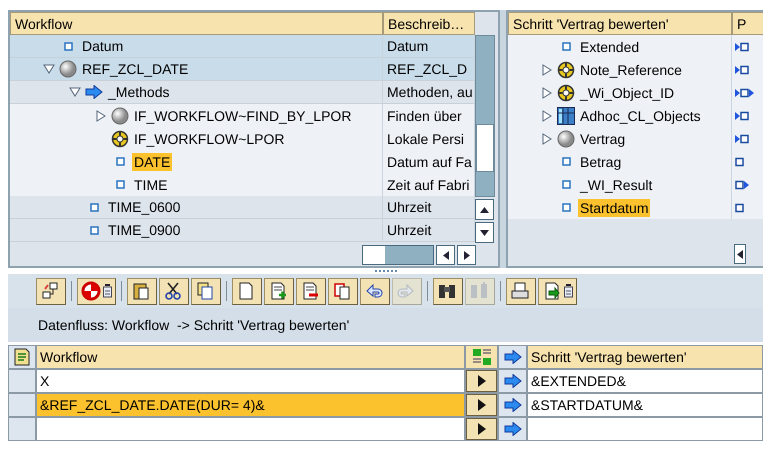 This screenshot has height=459, width=763. What do you see at coordinates (243, 115) in the screenshot?
I see `tree-node-label: IF_WORKFLOW~FIND_BY_LPOR` at bounding box center [243, 115].